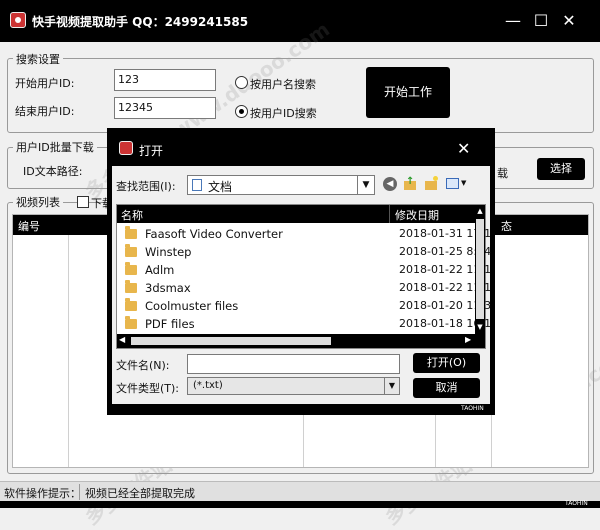 This screenshot has height=530, width=600. I want to click on scroll-right-icon: ▶, so click(468, 339).